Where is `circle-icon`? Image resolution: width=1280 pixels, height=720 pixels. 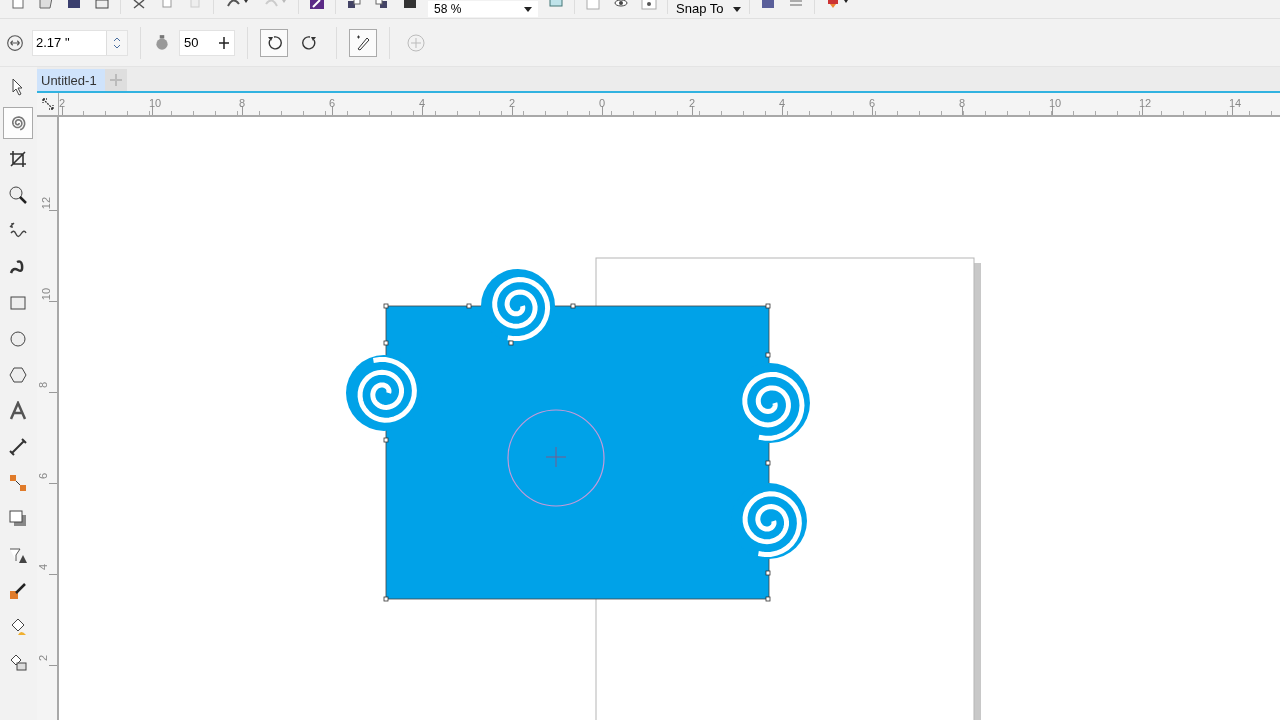 circle-icon is located at coordinates (18, 339).